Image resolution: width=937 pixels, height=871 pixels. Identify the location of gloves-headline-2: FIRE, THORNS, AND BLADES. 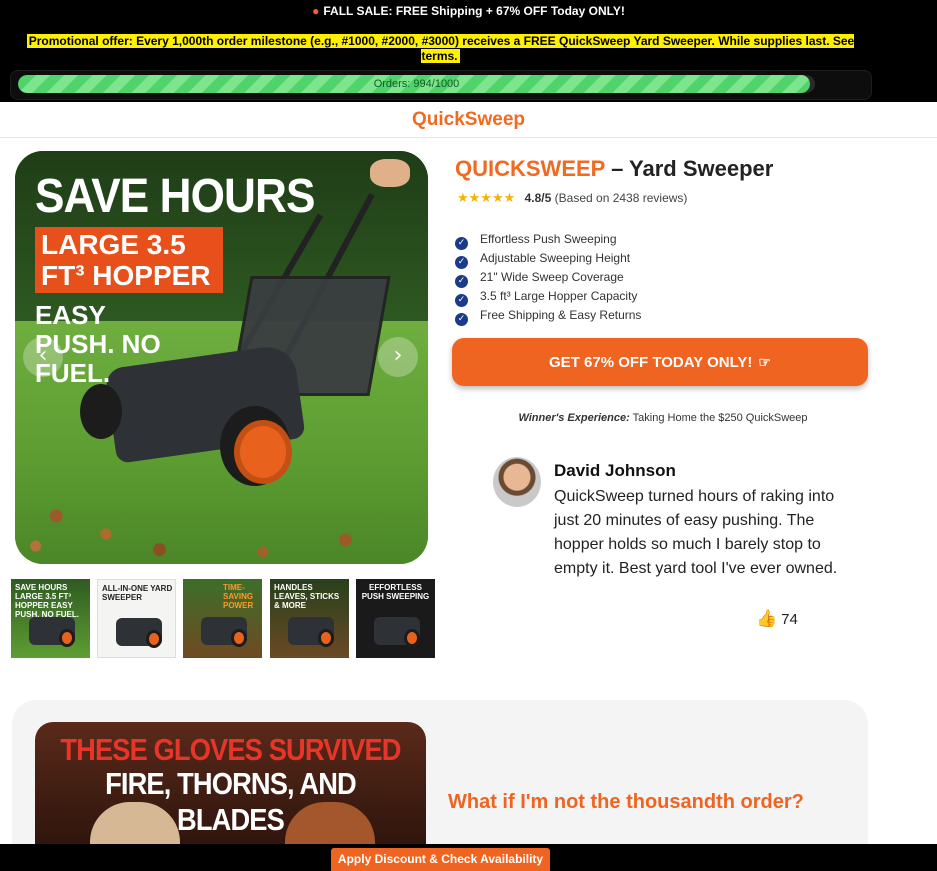
(231, 801).